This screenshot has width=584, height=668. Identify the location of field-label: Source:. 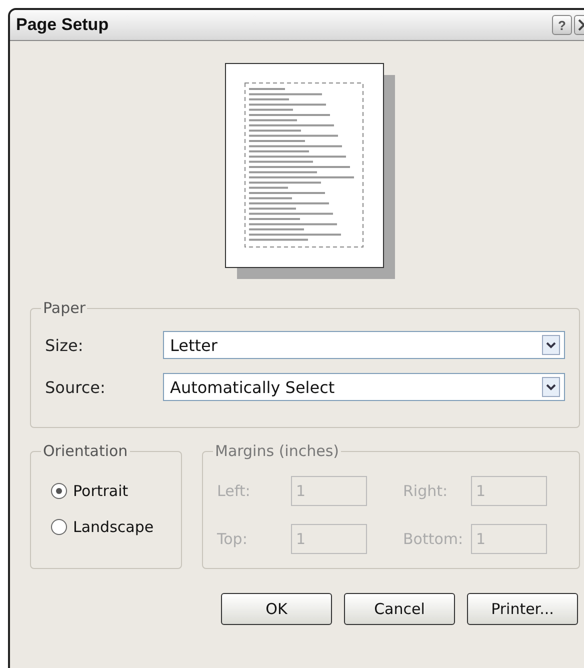
(75, 387).